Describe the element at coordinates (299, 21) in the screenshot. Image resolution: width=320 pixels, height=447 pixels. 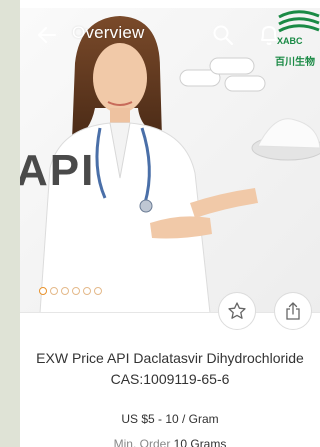
I see `logo-mark-icon` at that location.